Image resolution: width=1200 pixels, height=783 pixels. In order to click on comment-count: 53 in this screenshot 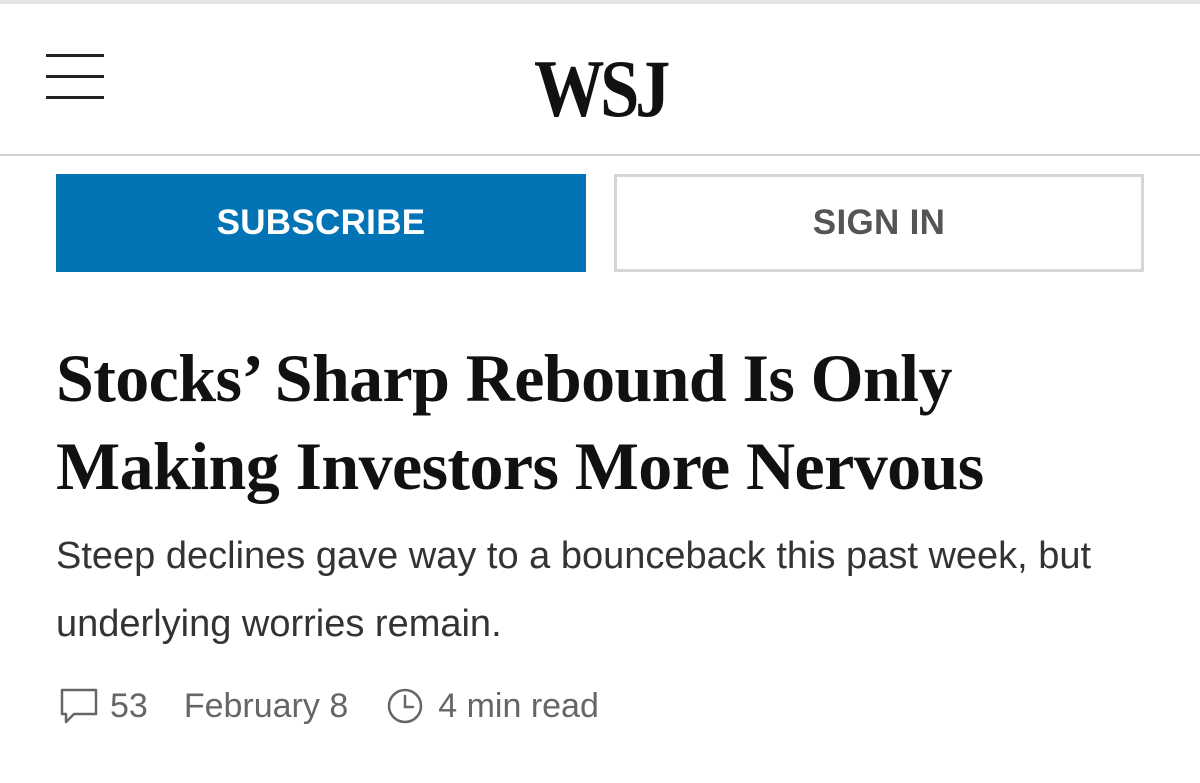, I will do `click(129, 705)`.